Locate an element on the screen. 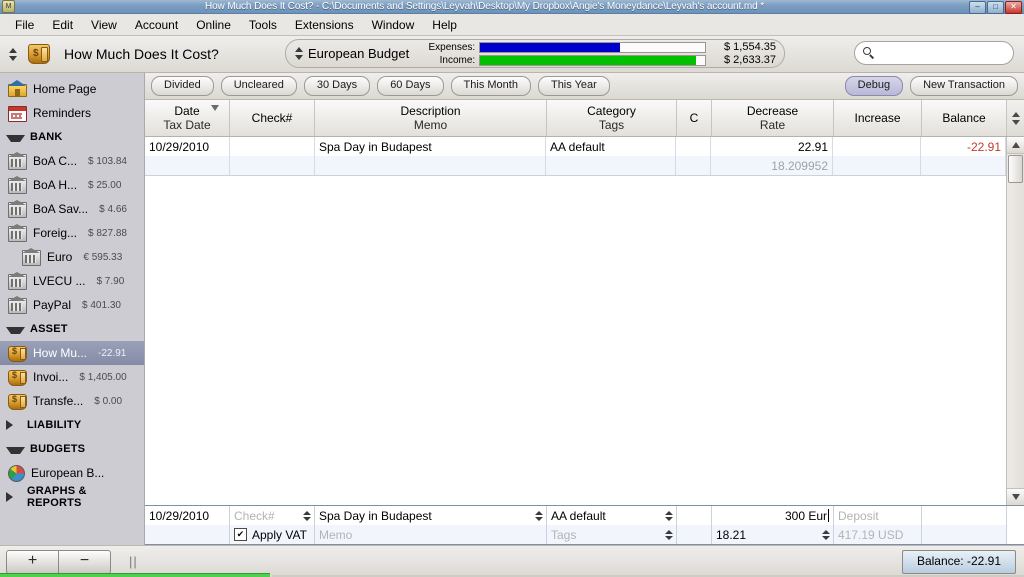 The image size is (1024, 577). menu-extensions: Extensions is located at coordinates (324, 25).